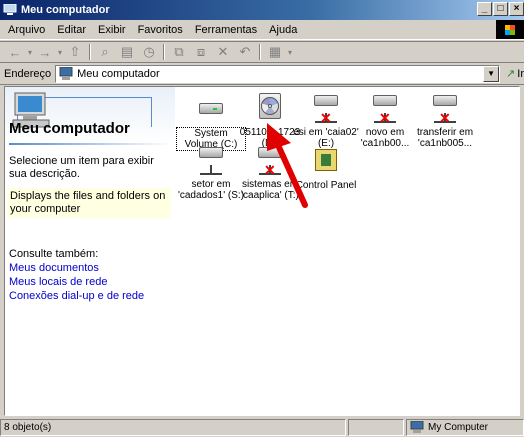  What do you see at coordinates (245, 52) in the screenshot?
I see `undo-icon: ↶` at bounding box center [245, 52].